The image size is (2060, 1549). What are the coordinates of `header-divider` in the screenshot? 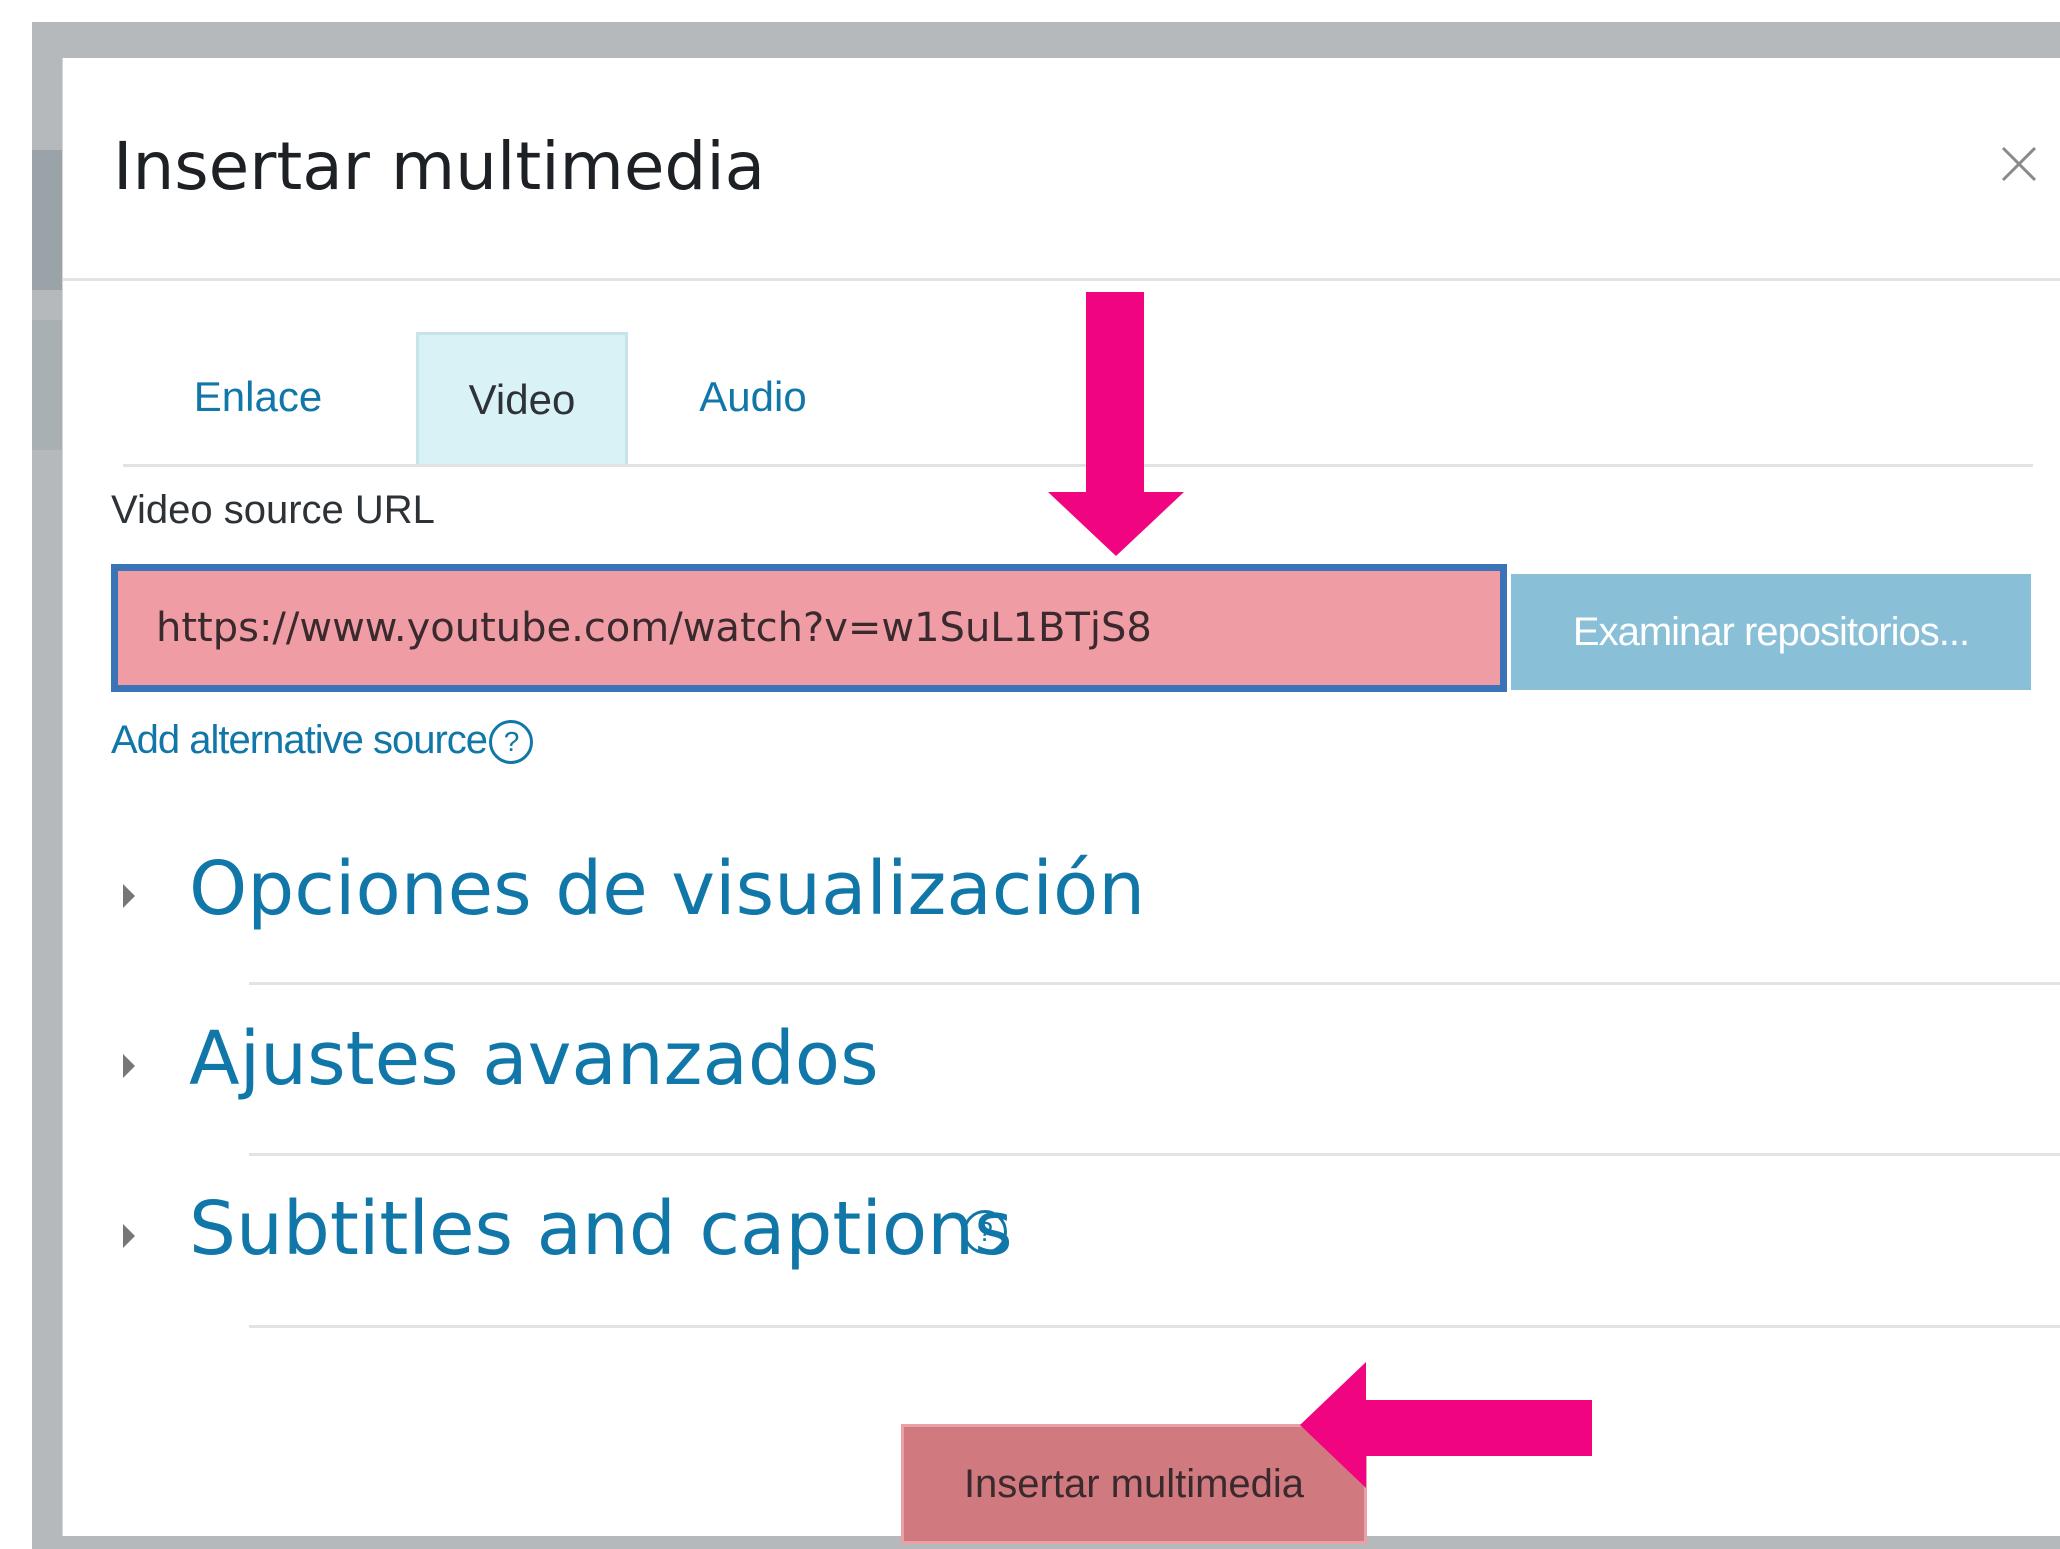 It's located at (1061, 279).